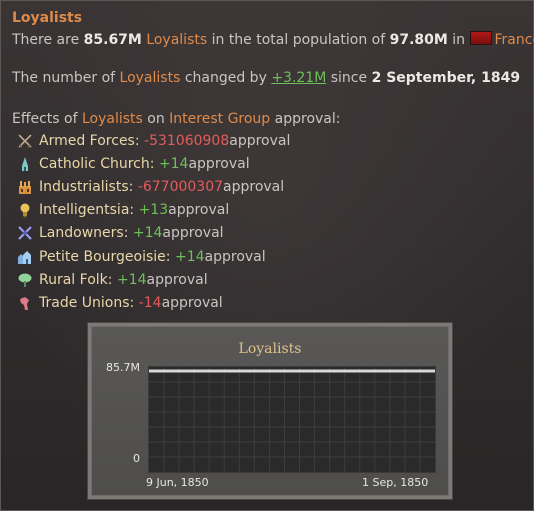 The width and height of the screenshot is (534, 511). What do you see at coordinates (177, 482) in the screenshot?
I see `x-tick-start: 9 Jun, 1850` at bounding box center [177, 482].